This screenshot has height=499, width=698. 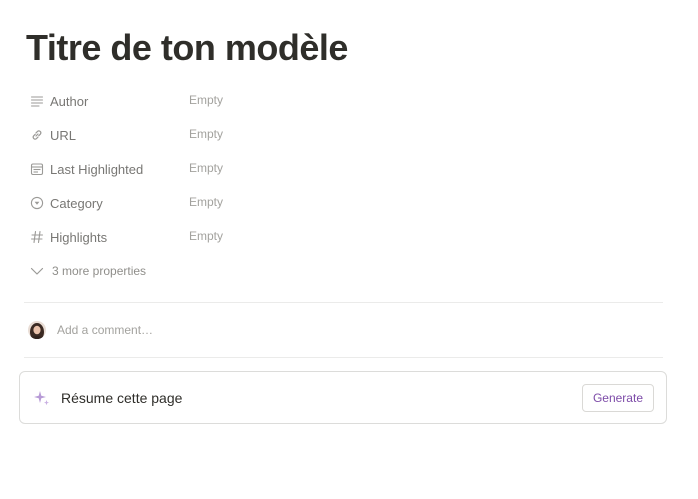 I want to click on comment-input, so click(x=307, y=330).